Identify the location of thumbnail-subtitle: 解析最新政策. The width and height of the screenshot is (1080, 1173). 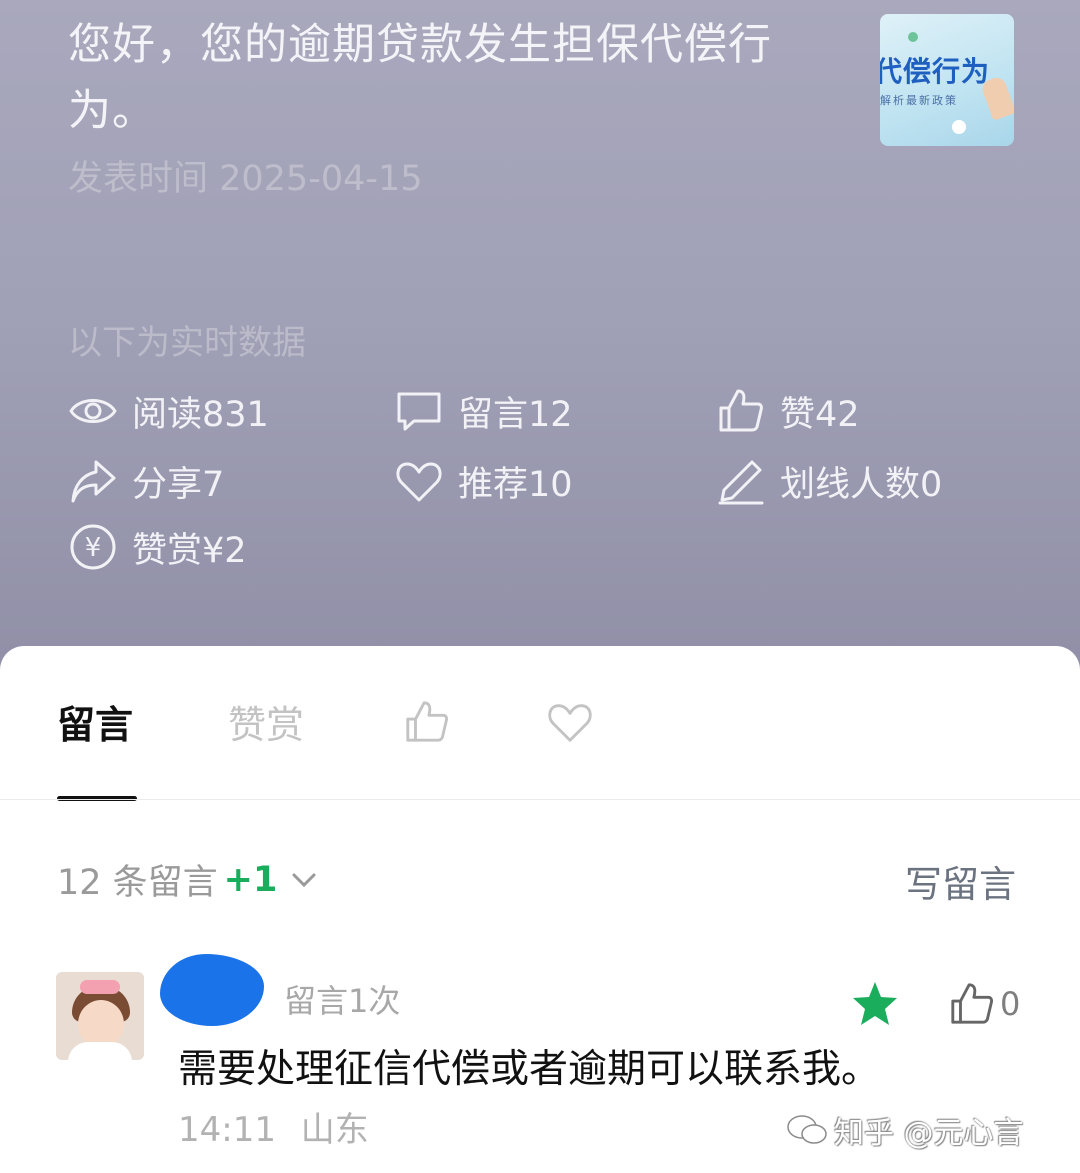
(919, 100).